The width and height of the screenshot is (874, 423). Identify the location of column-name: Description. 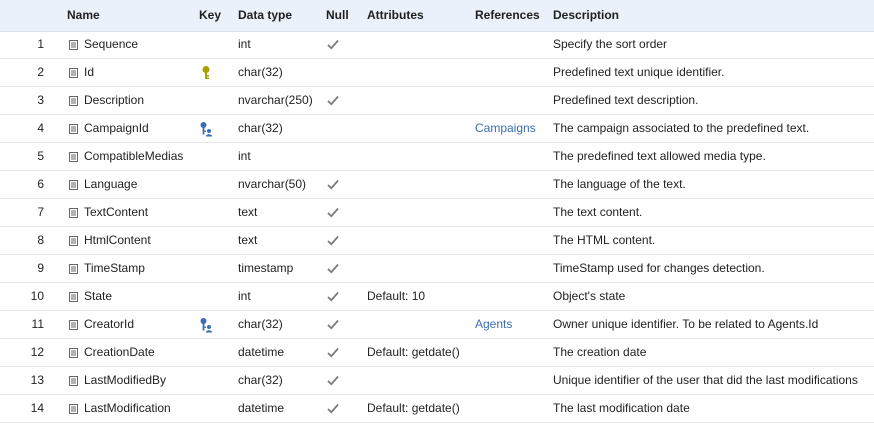
(114, 101).